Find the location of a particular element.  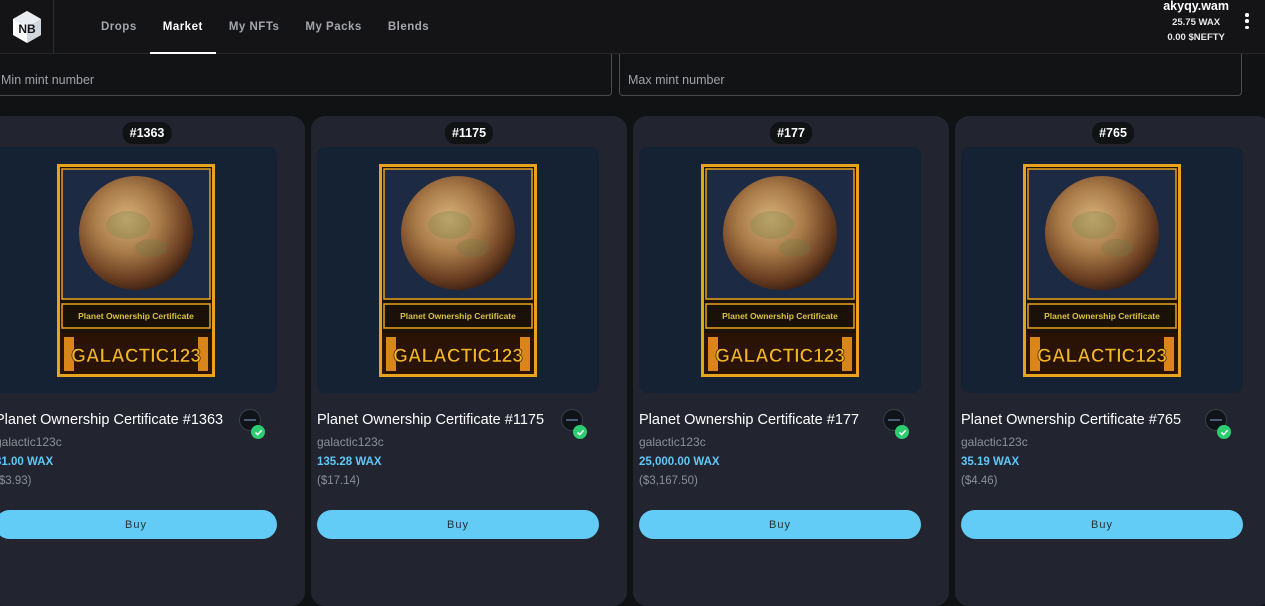

nft-title: Planet Ownership Certificate #765 is located at coordinates (1071, 420).